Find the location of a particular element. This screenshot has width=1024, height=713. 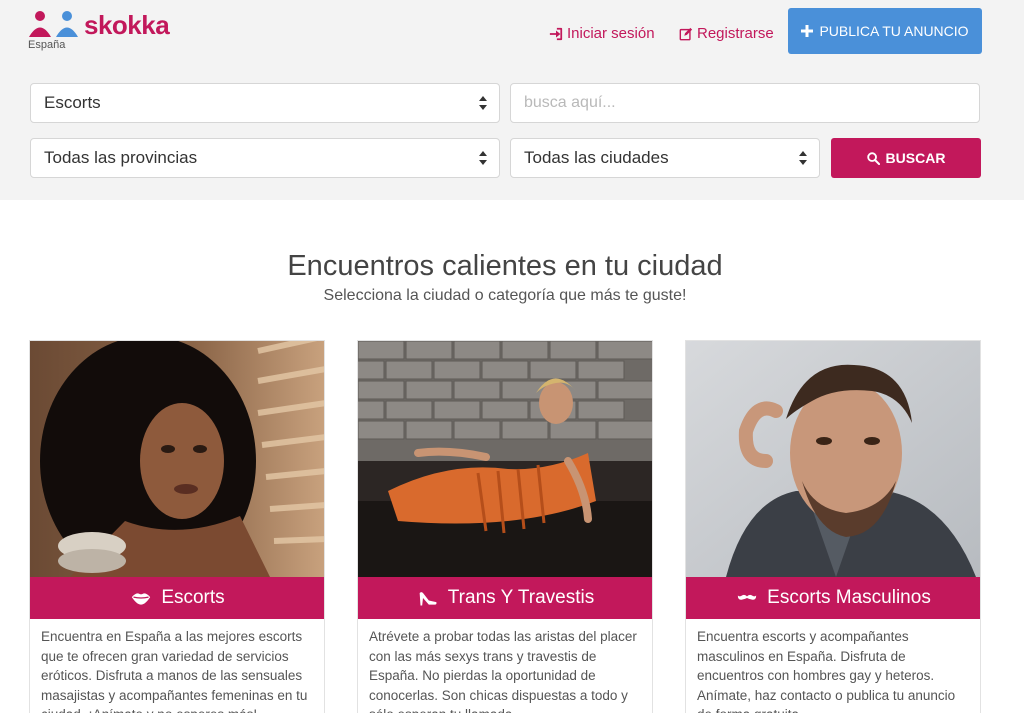

category-title-bar: Escorts is located at coordinates (177, 598).